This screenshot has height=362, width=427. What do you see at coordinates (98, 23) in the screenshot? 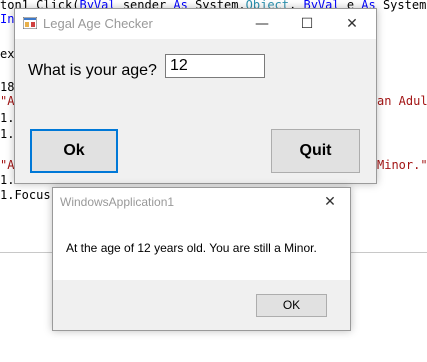
I see `window-title: Legal Age Checker` at bounding box center [98, 23].